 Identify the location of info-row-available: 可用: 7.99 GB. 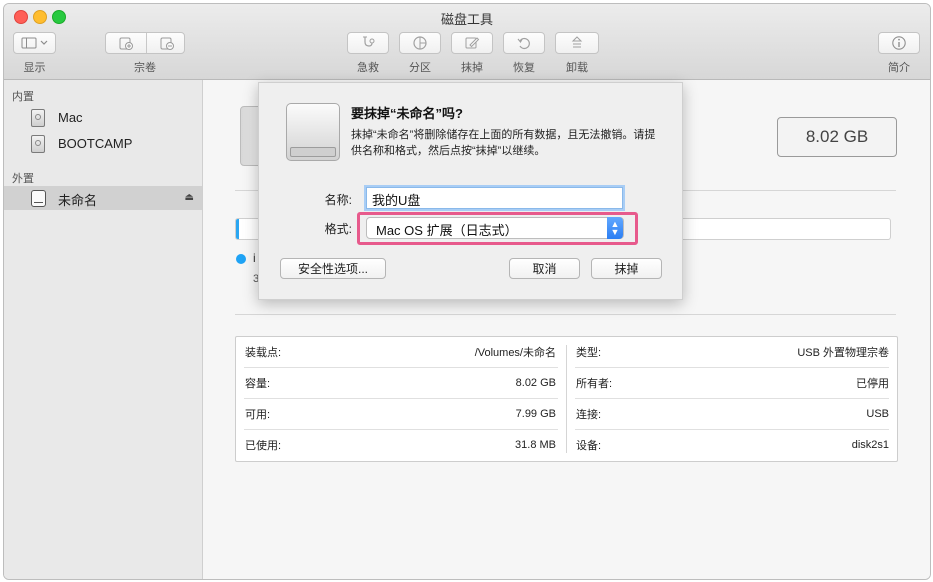
(401, 414).